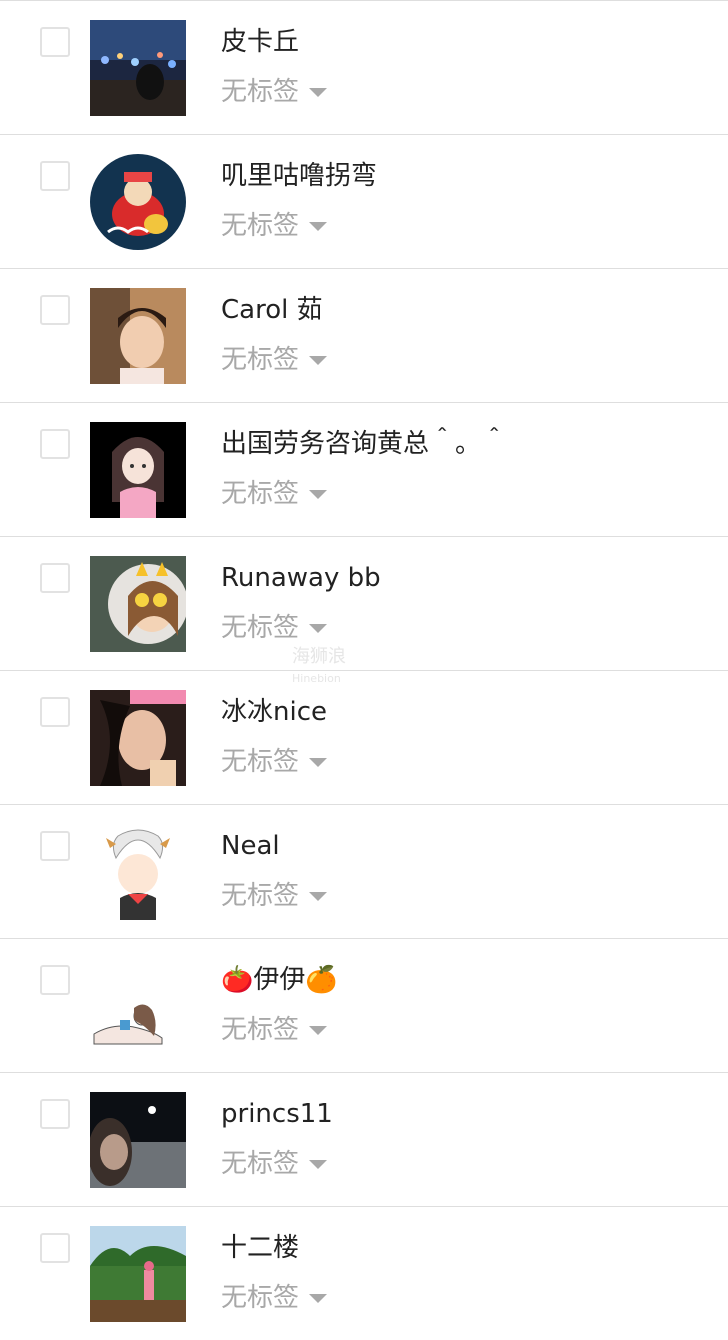 The height and width of the screenshot is (1340, 728). Describe the element at coordinates (364, 1139) in the screenshot. I see `contact-row: princs11 无标签` at that location.